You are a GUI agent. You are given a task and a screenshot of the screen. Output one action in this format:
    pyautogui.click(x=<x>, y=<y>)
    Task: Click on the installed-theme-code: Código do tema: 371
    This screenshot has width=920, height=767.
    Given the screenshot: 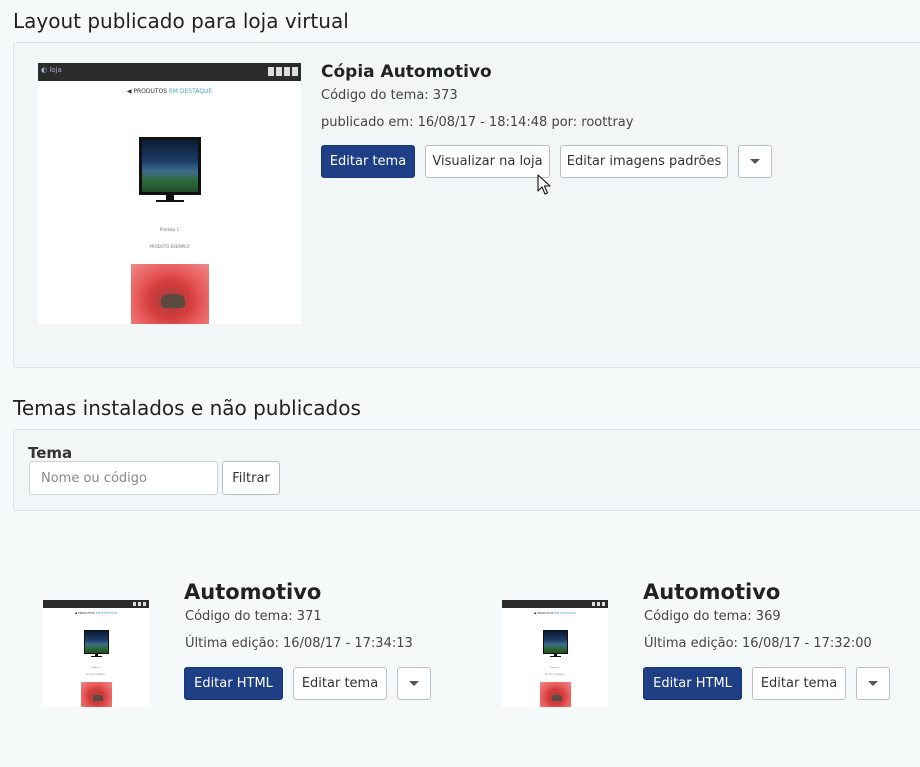 What is the action you would take?
    pyautogui.click(x=253, y=616)
    